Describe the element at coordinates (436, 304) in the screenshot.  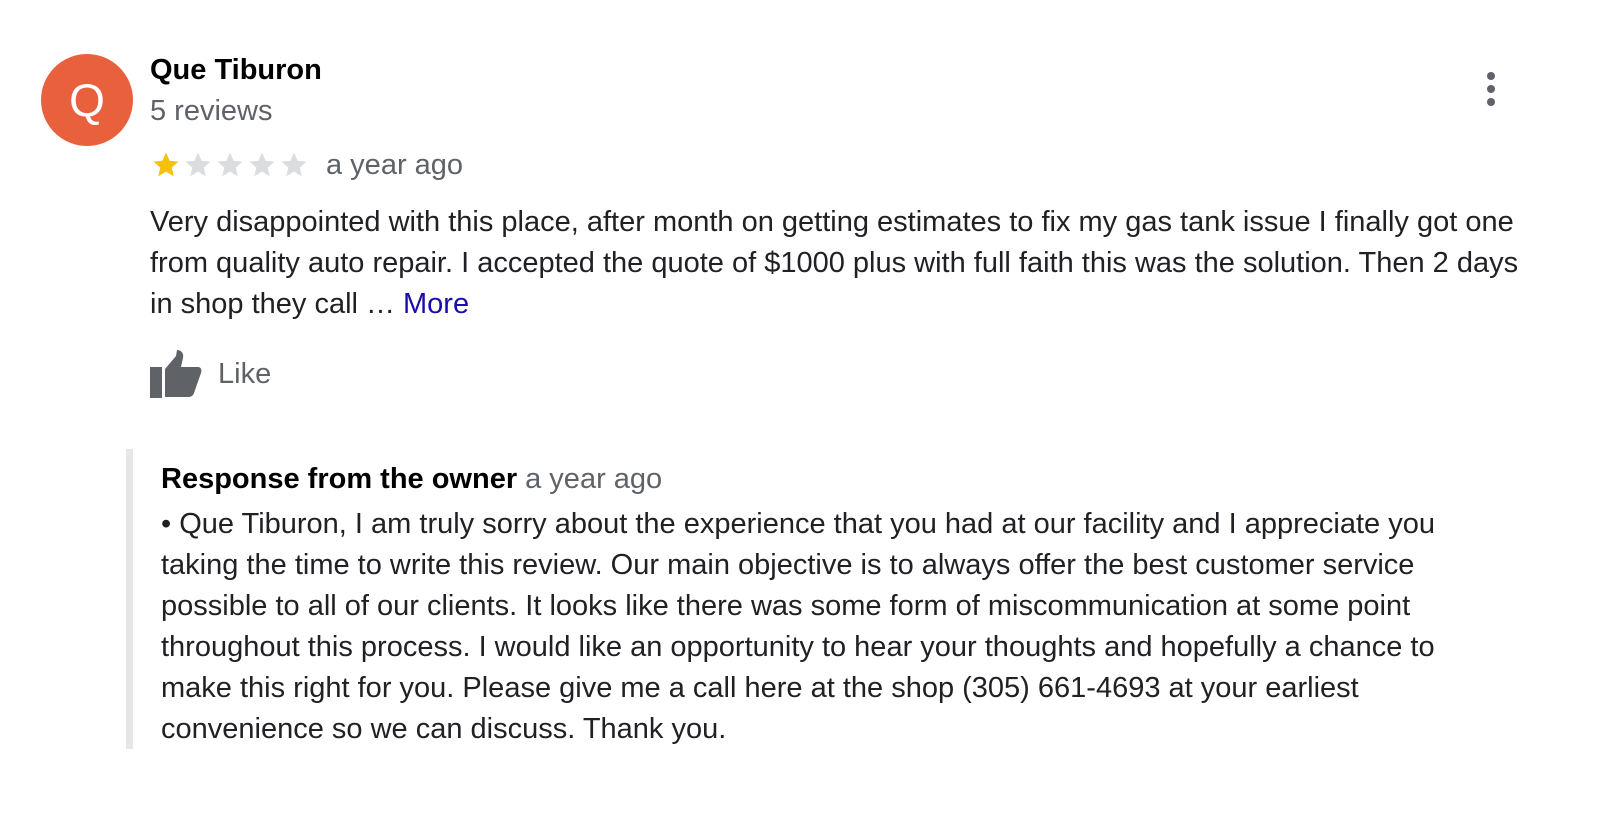
I see `more-link: More` at that location.